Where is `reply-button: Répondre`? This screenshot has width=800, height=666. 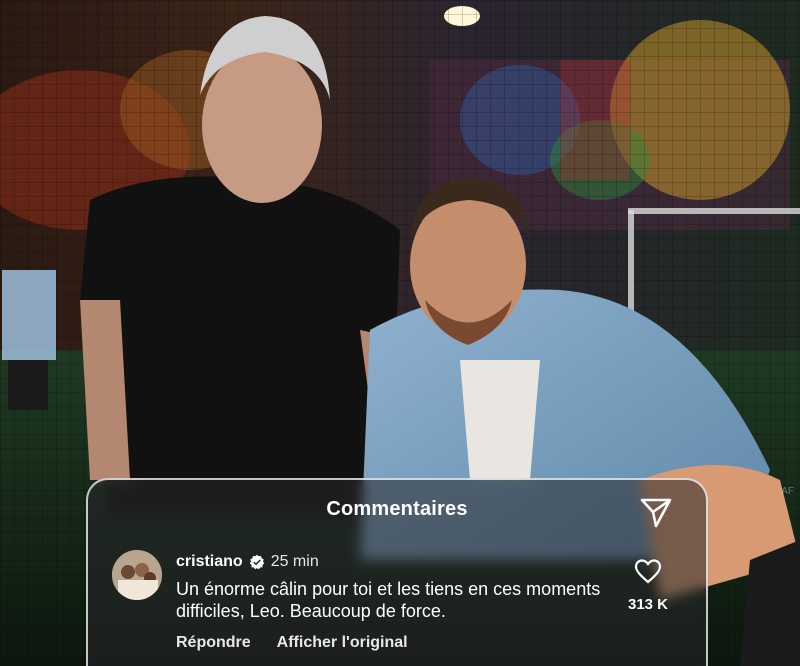 reply-button: Répondre is located at coordinates (213, 643).